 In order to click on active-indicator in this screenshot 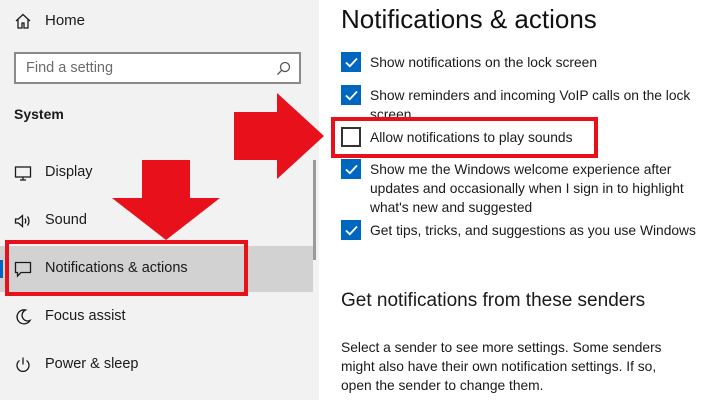, I will do `click(1, 269)`.